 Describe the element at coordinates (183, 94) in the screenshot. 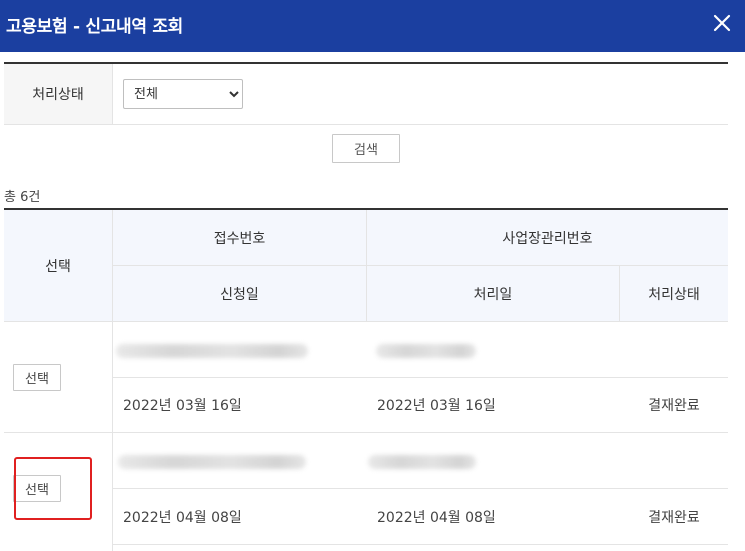

I see `status-filter-select: 전체` at that location.